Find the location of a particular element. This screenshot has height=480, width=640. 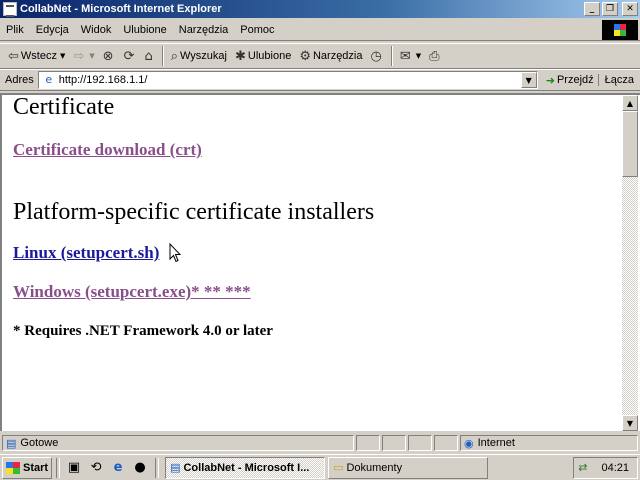

tools-button: ⚙ Narzędzia is located at coordinates (330, 56).